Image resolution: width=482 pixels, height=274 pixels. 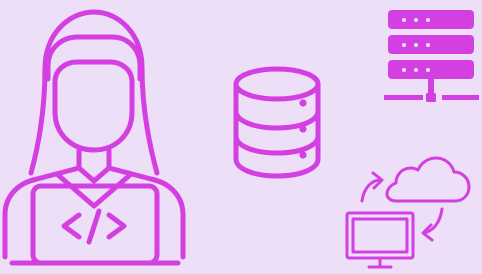 What do you see at coordinates (431, 56) in the screenshot?
I see `server-icon` at bounding box center [431, 56].